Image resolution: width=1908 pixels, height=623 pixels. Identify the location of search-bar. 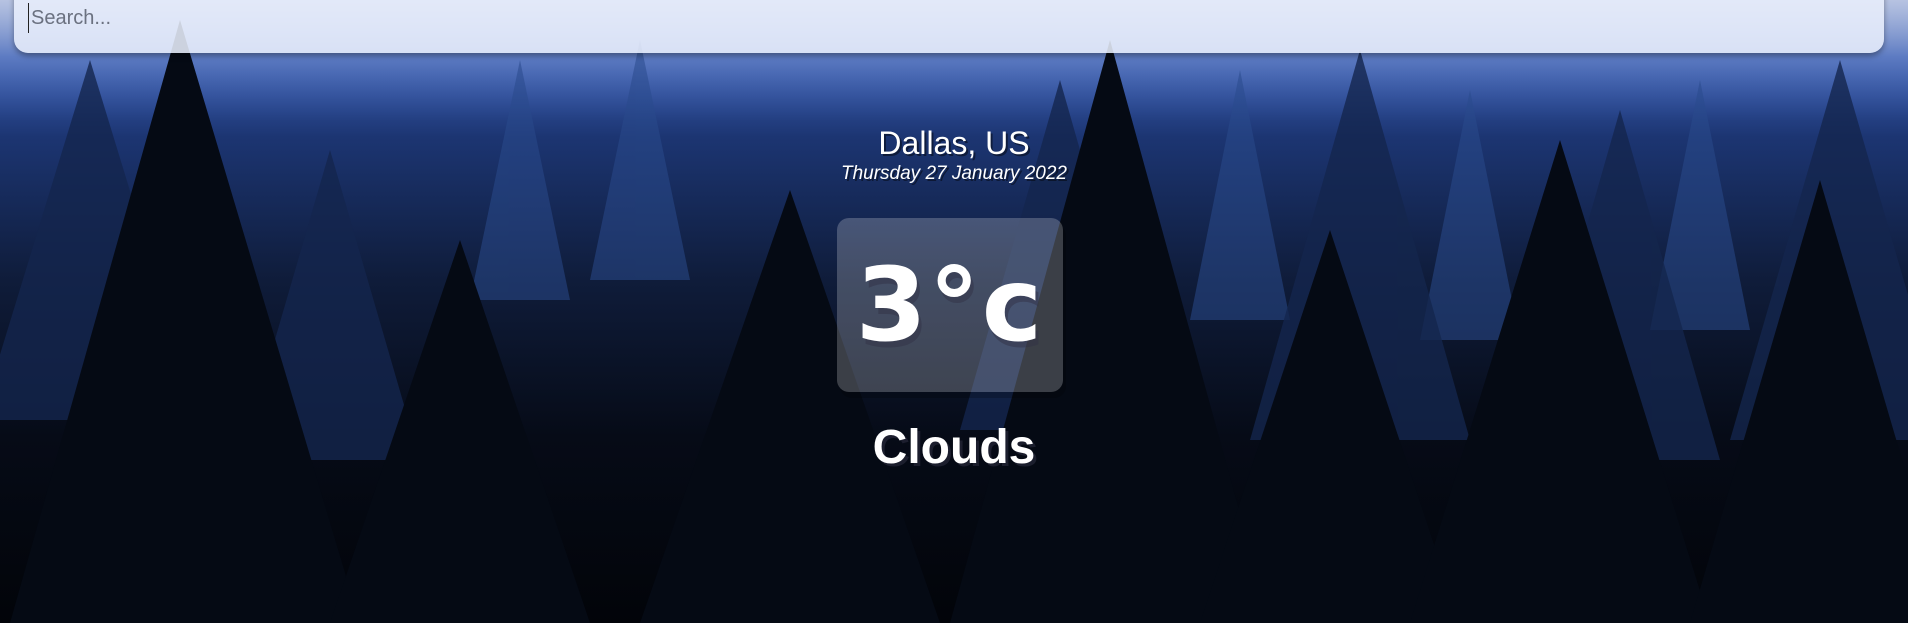
(949, 26).